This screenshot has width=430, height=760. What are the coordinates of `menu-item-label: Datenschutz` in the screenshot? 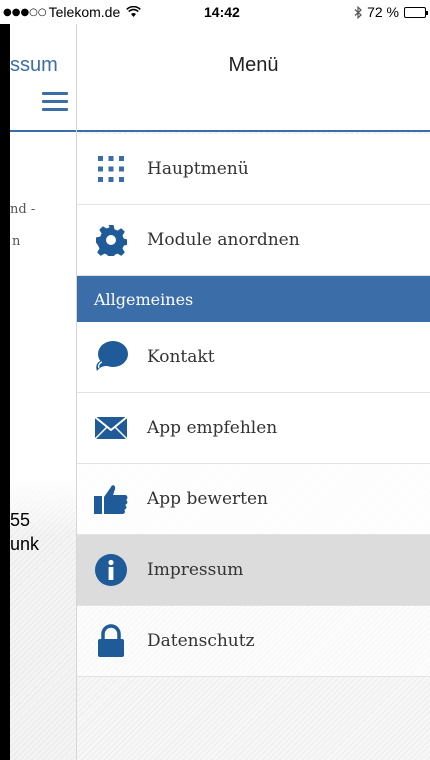 It's located at (201, 641).